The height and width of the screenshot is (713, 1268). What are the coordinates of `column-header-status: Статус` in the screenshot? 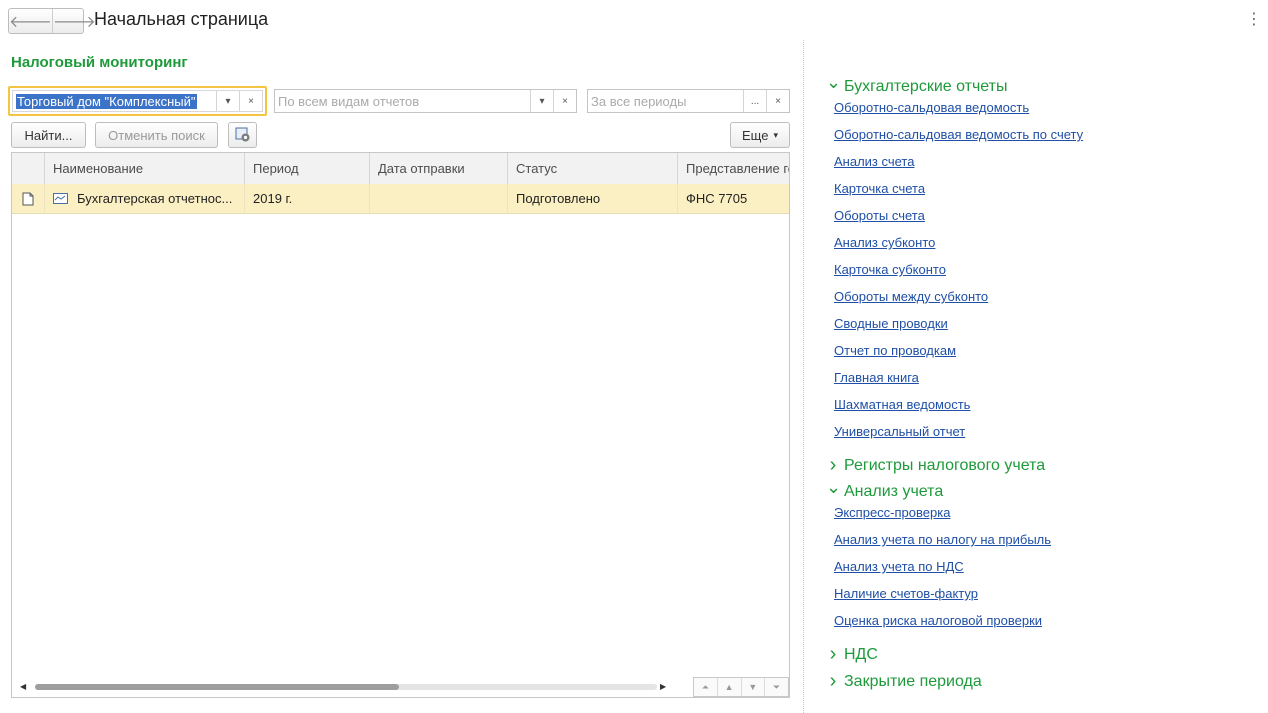 It's located at (593, 168).